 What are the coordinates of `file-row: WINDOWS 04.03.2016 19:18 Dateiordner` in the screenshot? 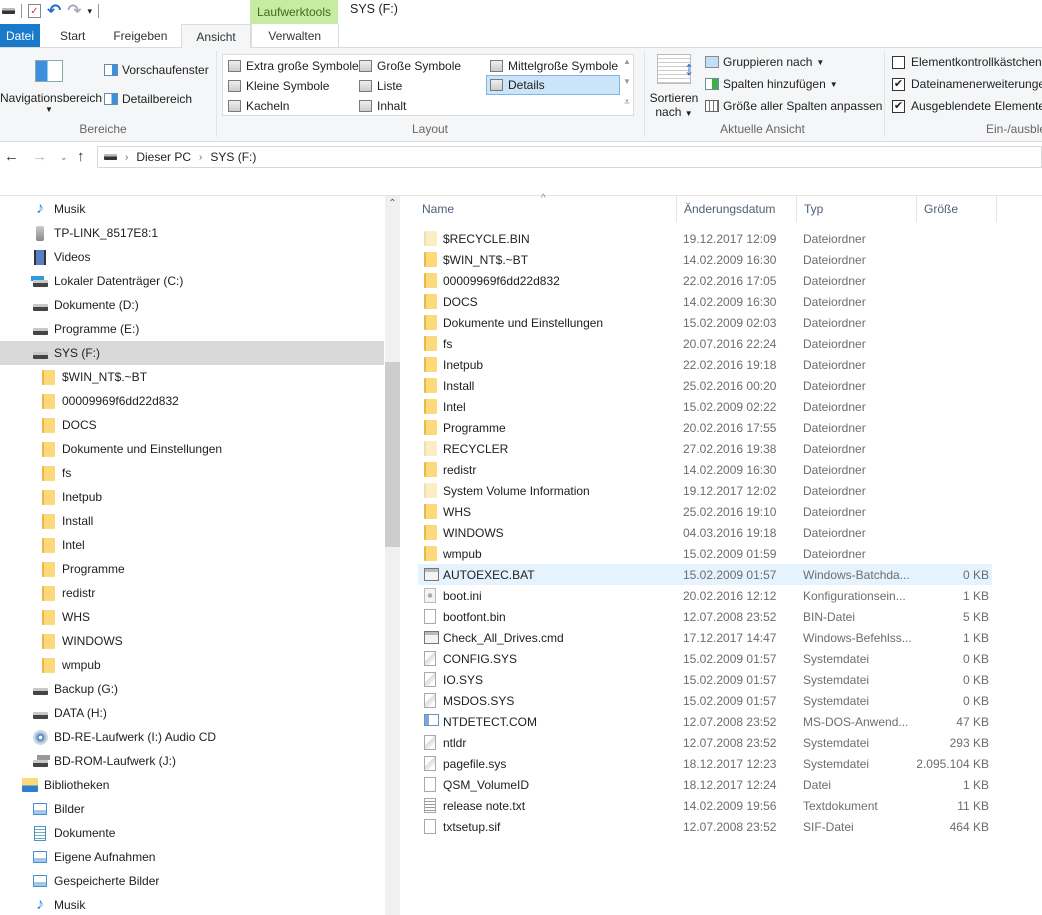 It's located at (705, 532).